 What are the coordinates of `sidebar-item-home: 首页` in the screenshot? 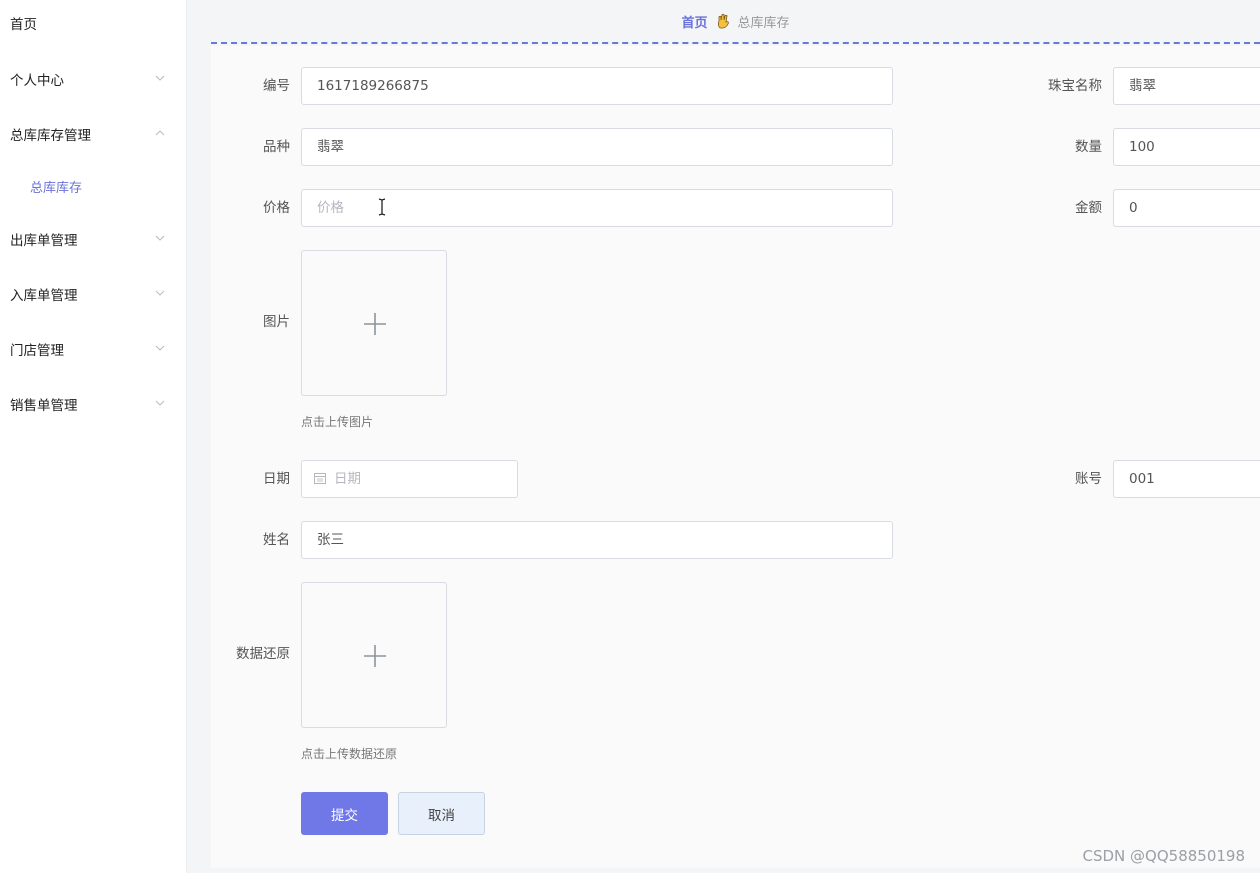 It's located at (93, 23).